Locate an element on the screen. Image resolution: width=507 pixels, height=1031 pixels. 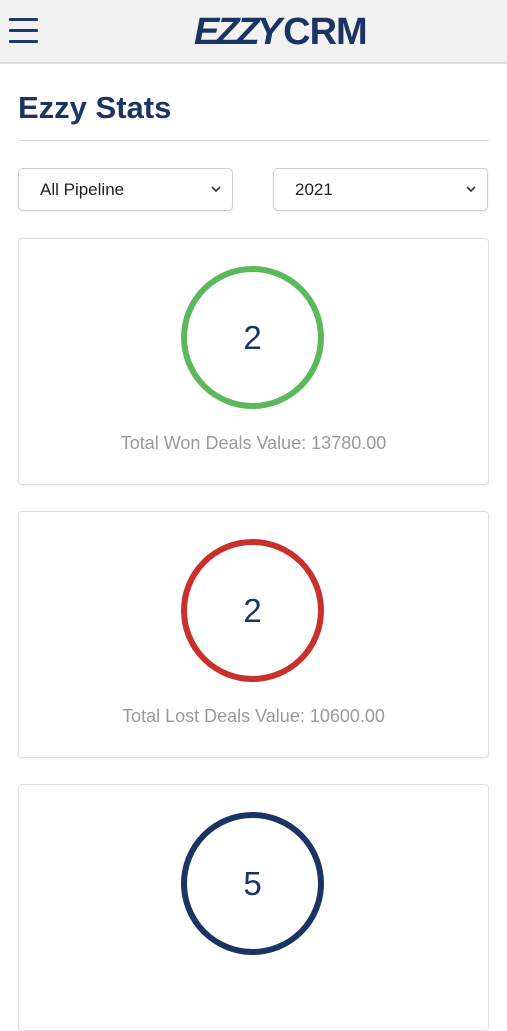
hamburger-menu-icon is located at coordinates (23, 31).